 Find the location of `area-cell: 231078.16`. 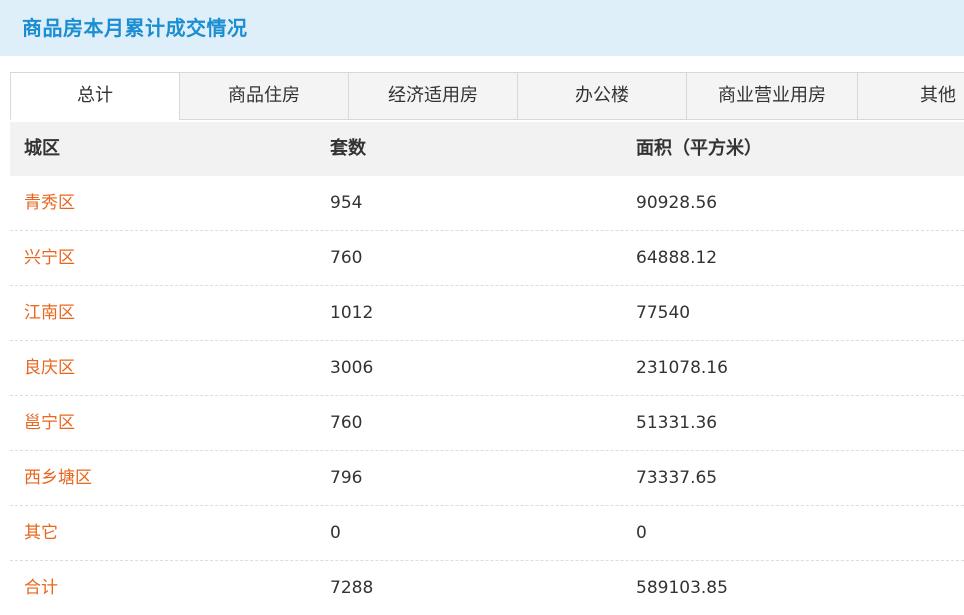

area-cell: 231078.16 is located at coordinates (682, 368).